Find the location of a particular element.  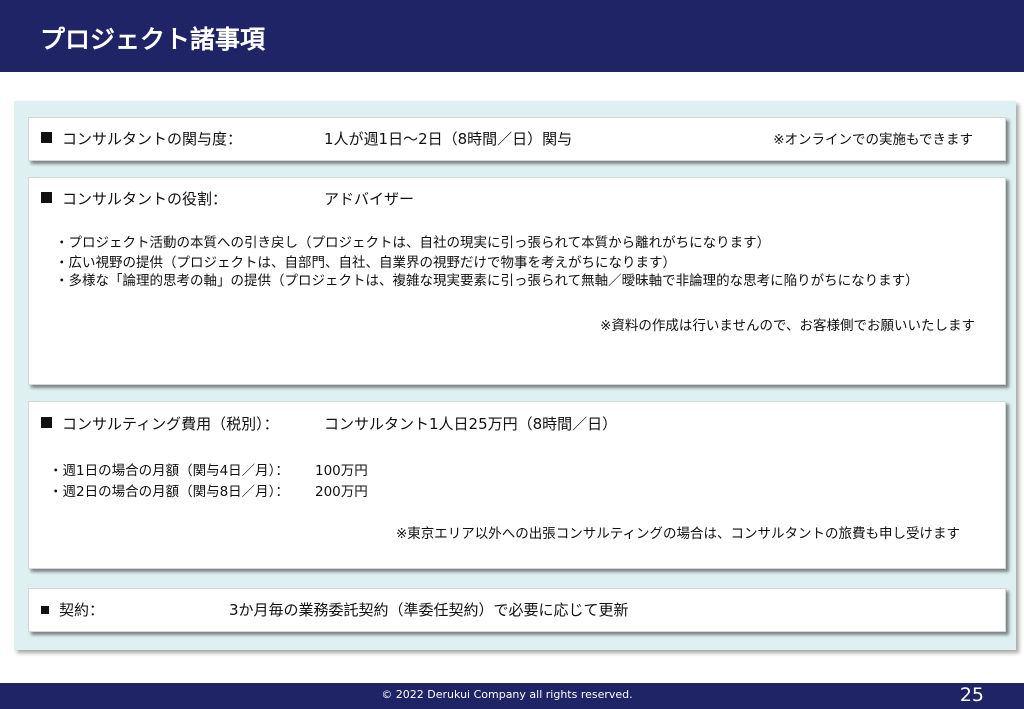

fee-line-2-label: ・週2日の場合の月額（関与8日／月）： is located at coordinates (169, 492).